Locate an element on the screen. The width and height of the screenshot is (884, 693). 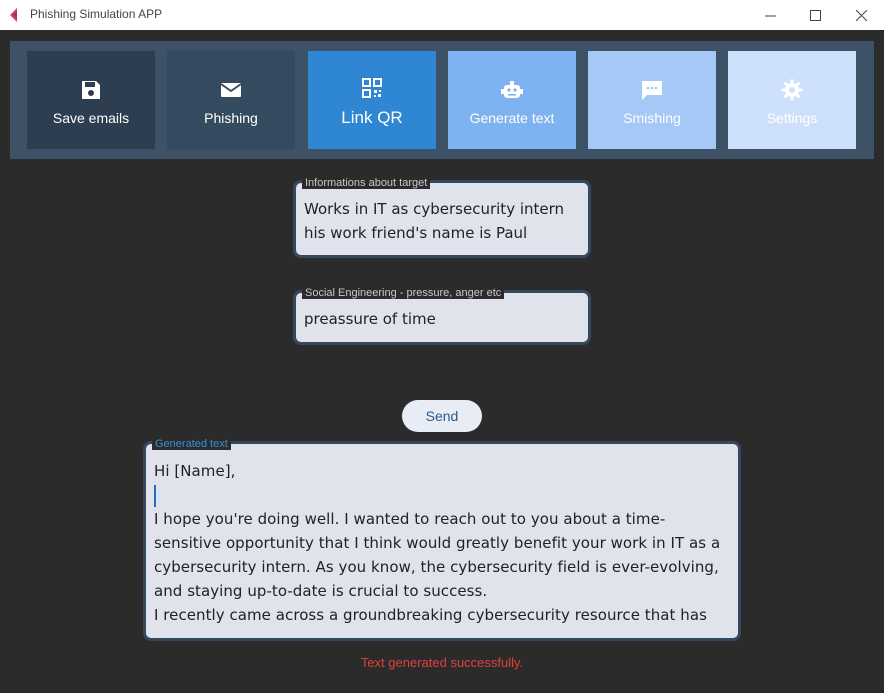
minimize-icon is located at coordinates (770, 15).